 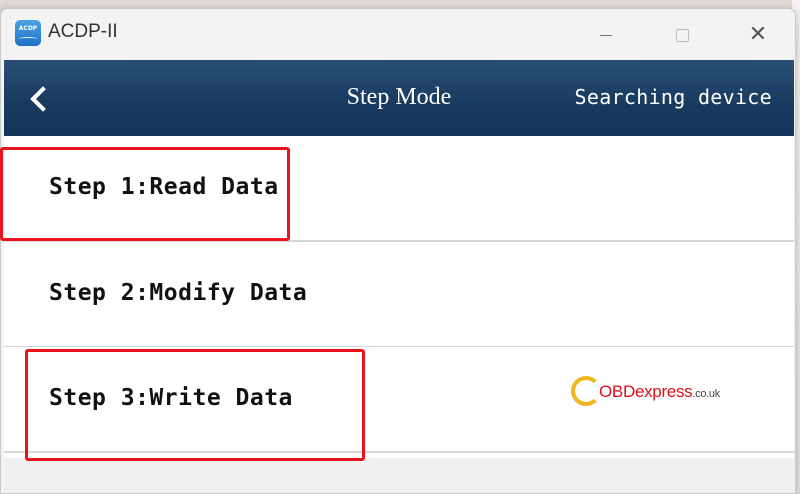 What do you see at coordinates (399, 475) in the screenshot?
I see `list-footer` at bounding box center [399, 475].